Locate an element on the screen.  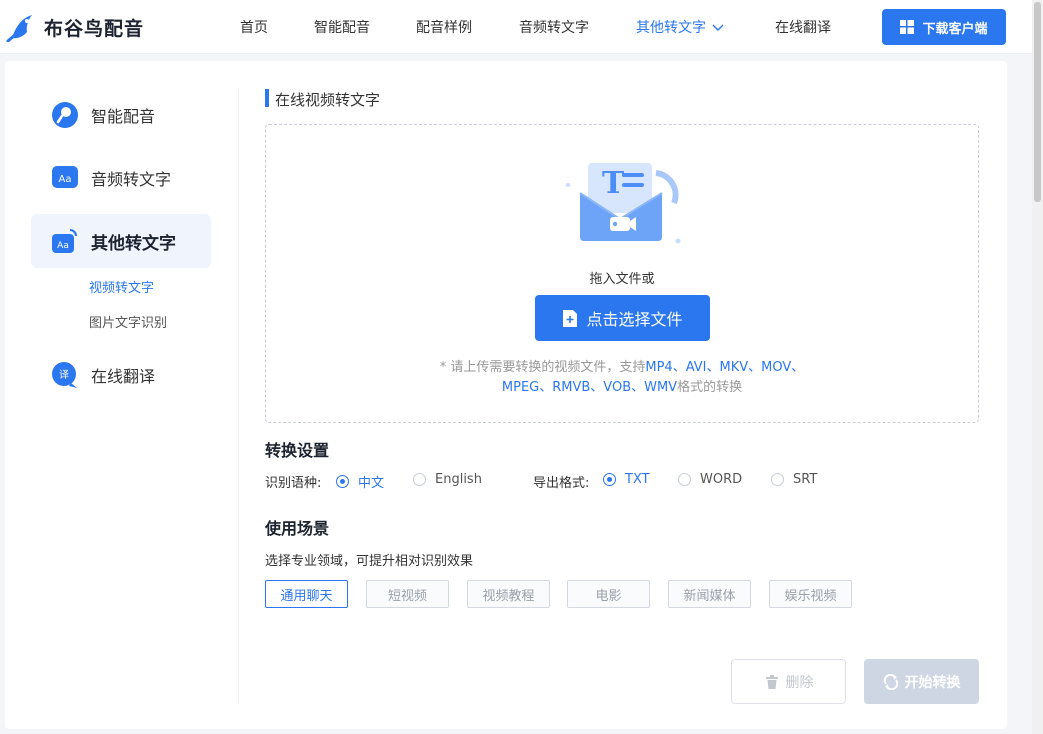
radio-format-srt: SRT is located at coordinates (794, 479).